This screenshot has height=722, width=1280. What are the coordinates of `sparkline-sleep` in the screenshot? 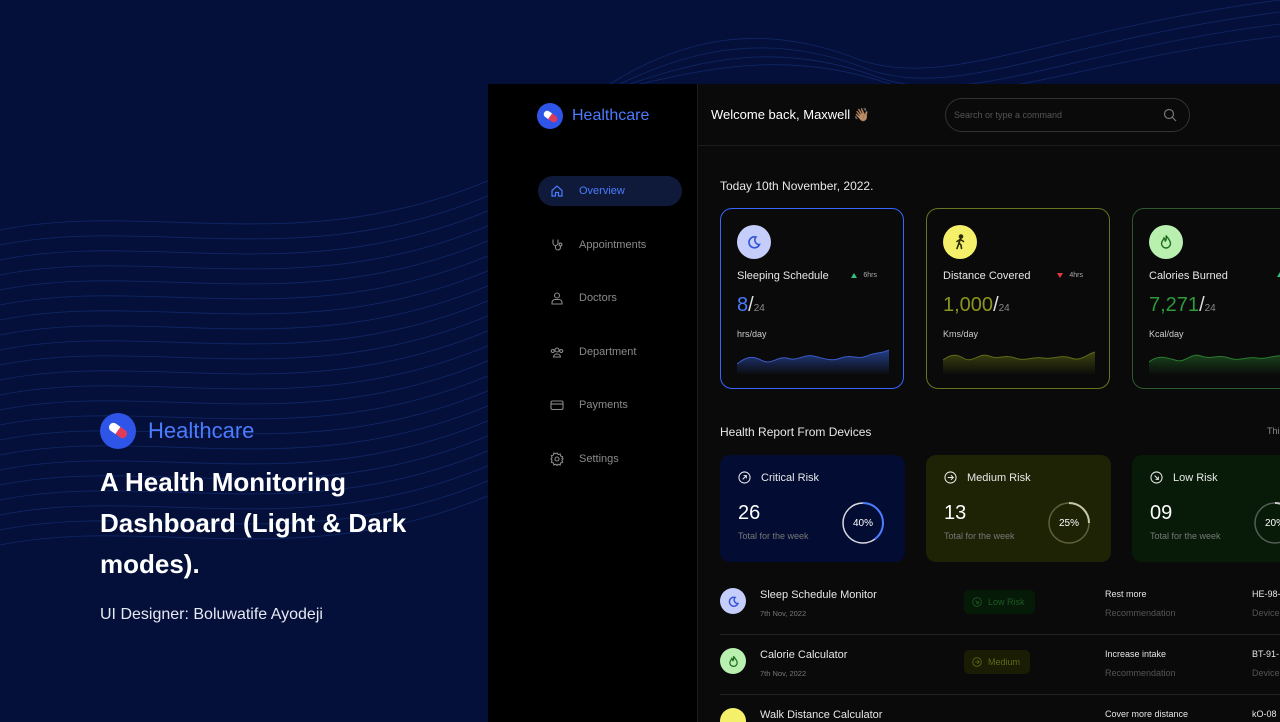 It's located at (813, 361).